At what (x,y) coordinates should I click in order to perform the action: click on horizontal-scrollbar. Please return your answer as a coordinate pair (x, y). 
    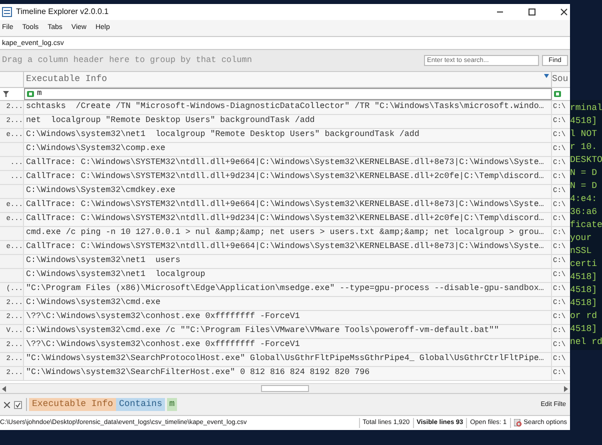
    Looking at the image, I should click on (285, 388).